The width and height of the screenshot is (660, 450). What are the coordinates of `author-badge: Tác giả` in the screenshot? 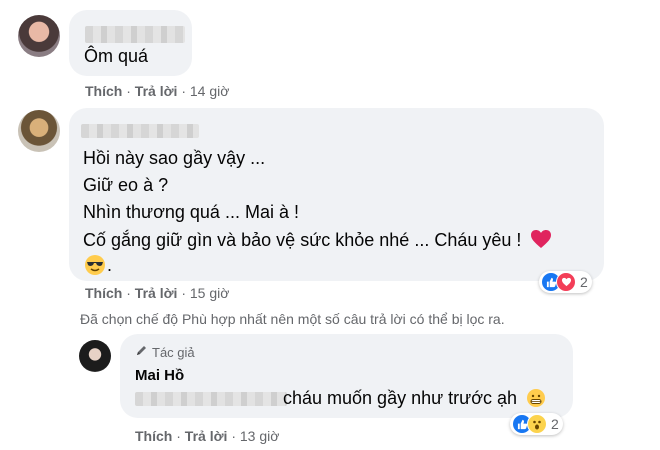 It's located at (165, 352).